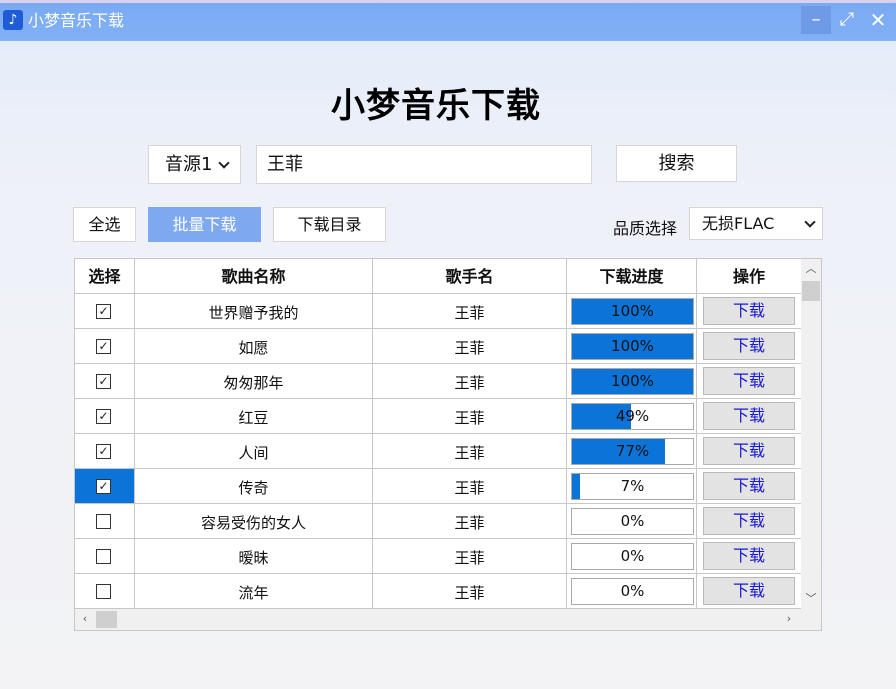  I want to click on scroll-left-icon: ‹, so click(85, 619).